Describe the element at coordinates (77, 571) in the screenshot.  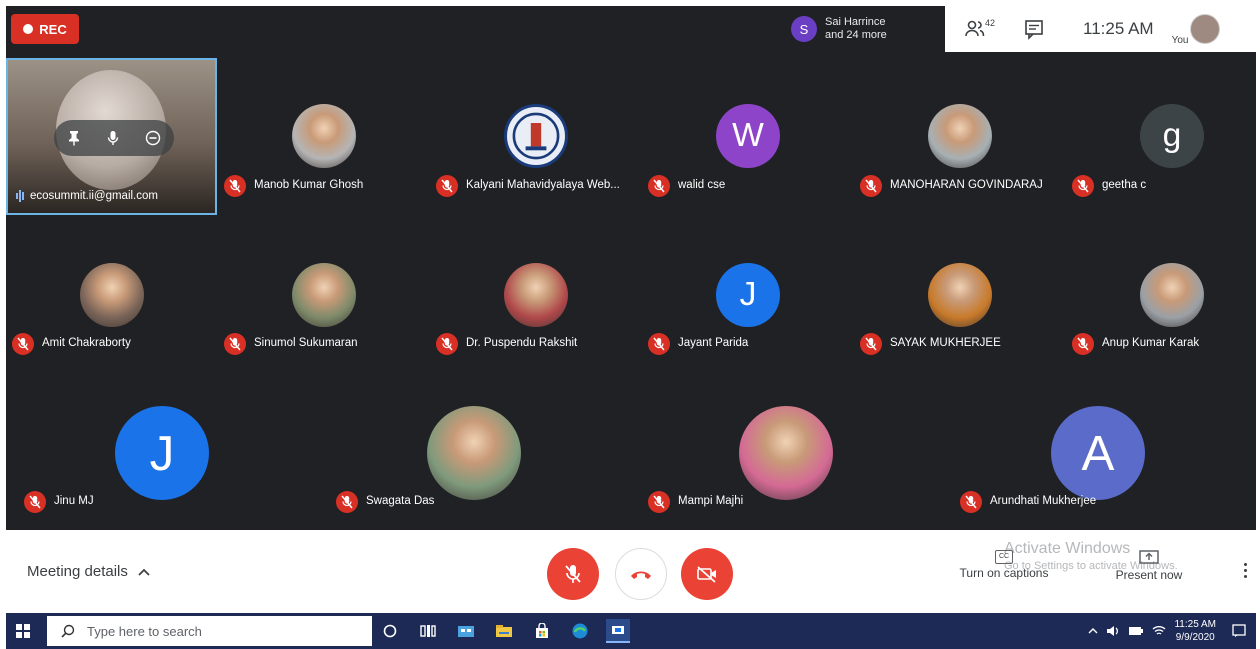
I see `meeting-details-label: Meeting details` at that location.